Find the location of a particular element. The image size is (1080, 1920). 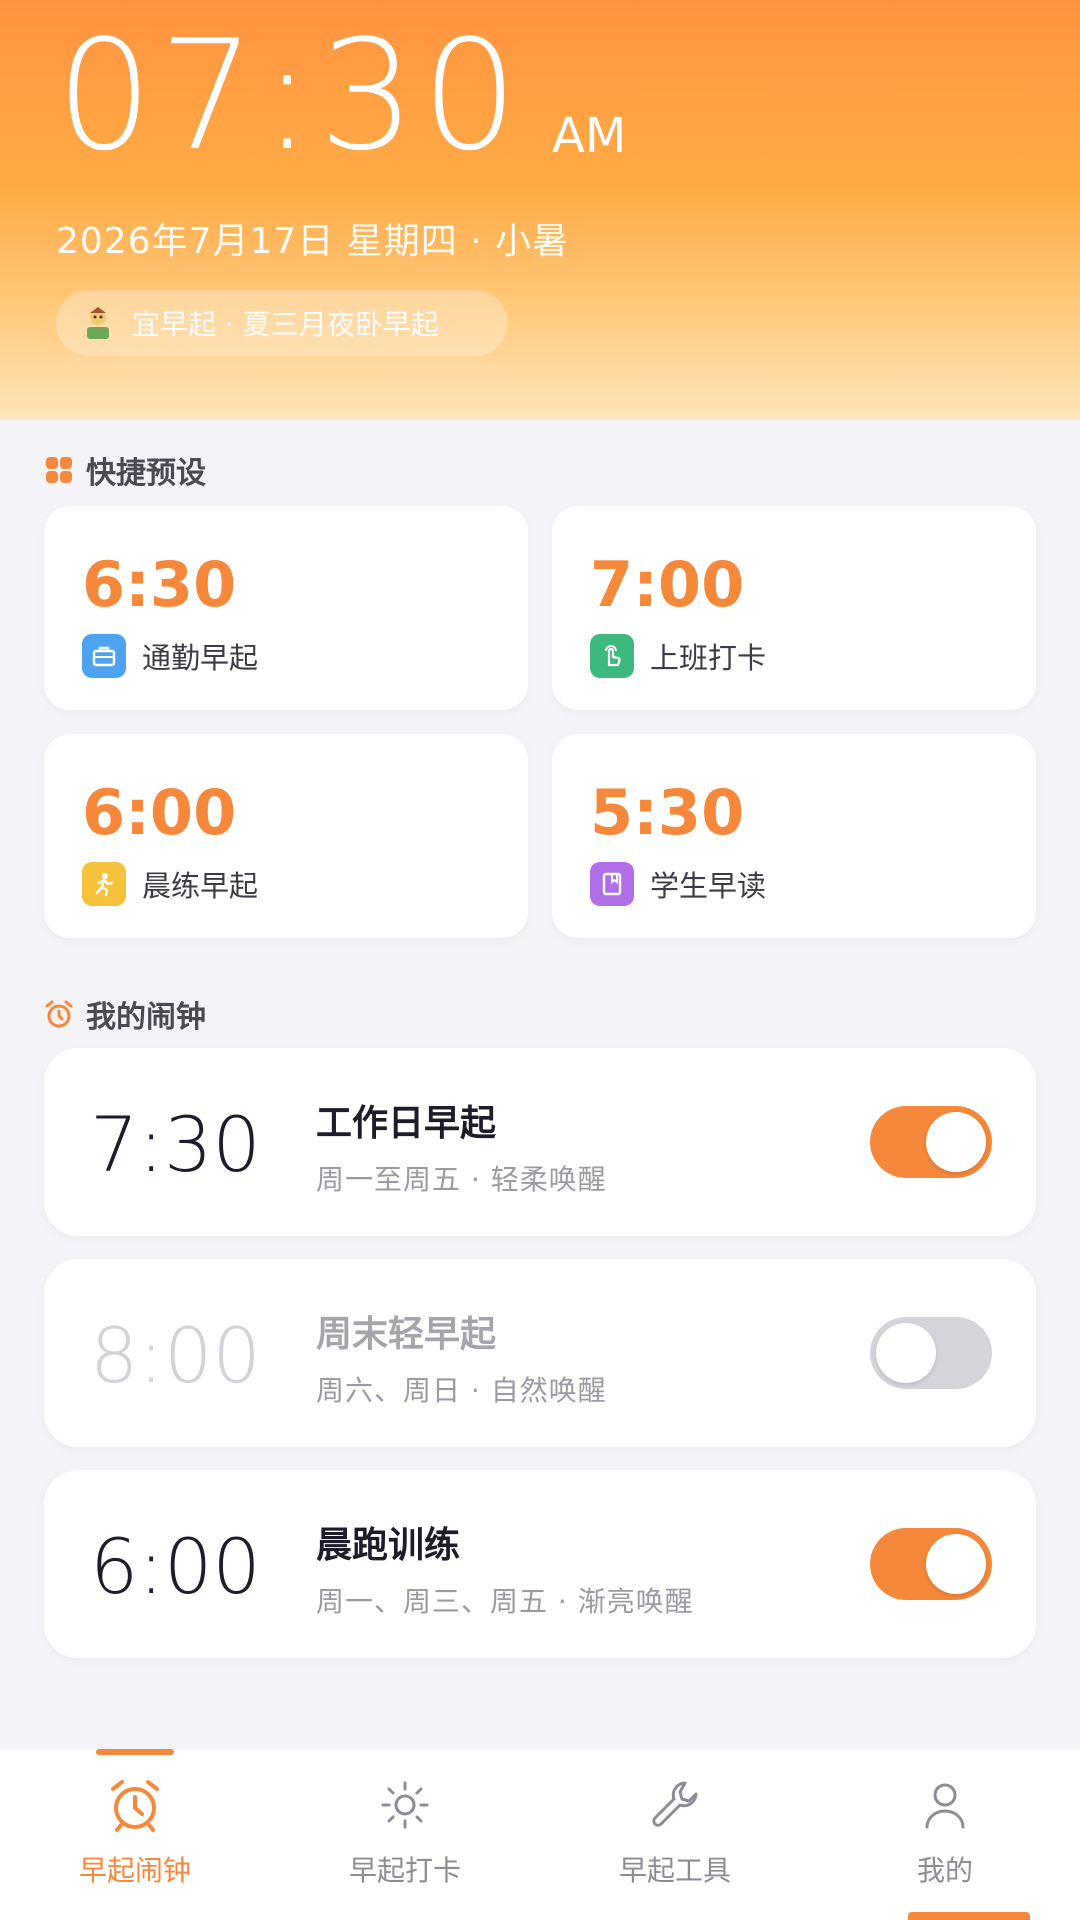

current-time: 07:30 AM is located at coordinates (341, 96).